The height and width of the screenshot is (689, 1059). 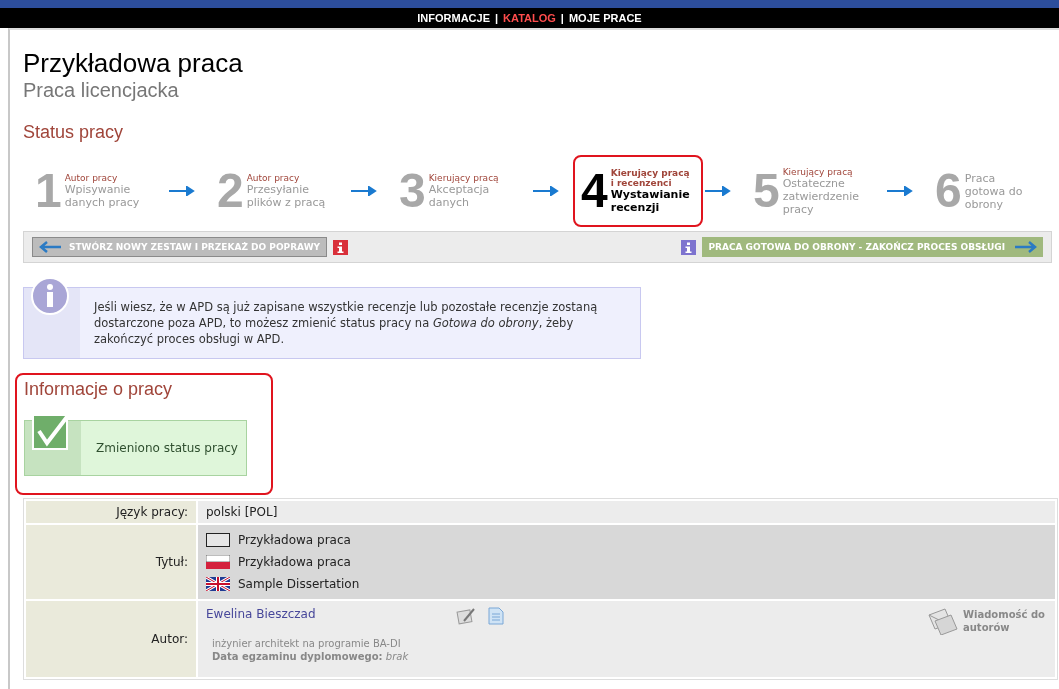 What do you see at coordinates (261, 614) in the screenshot?
I see `author-link: Ewelina Bieszczad` at bounding box center [261, 614].